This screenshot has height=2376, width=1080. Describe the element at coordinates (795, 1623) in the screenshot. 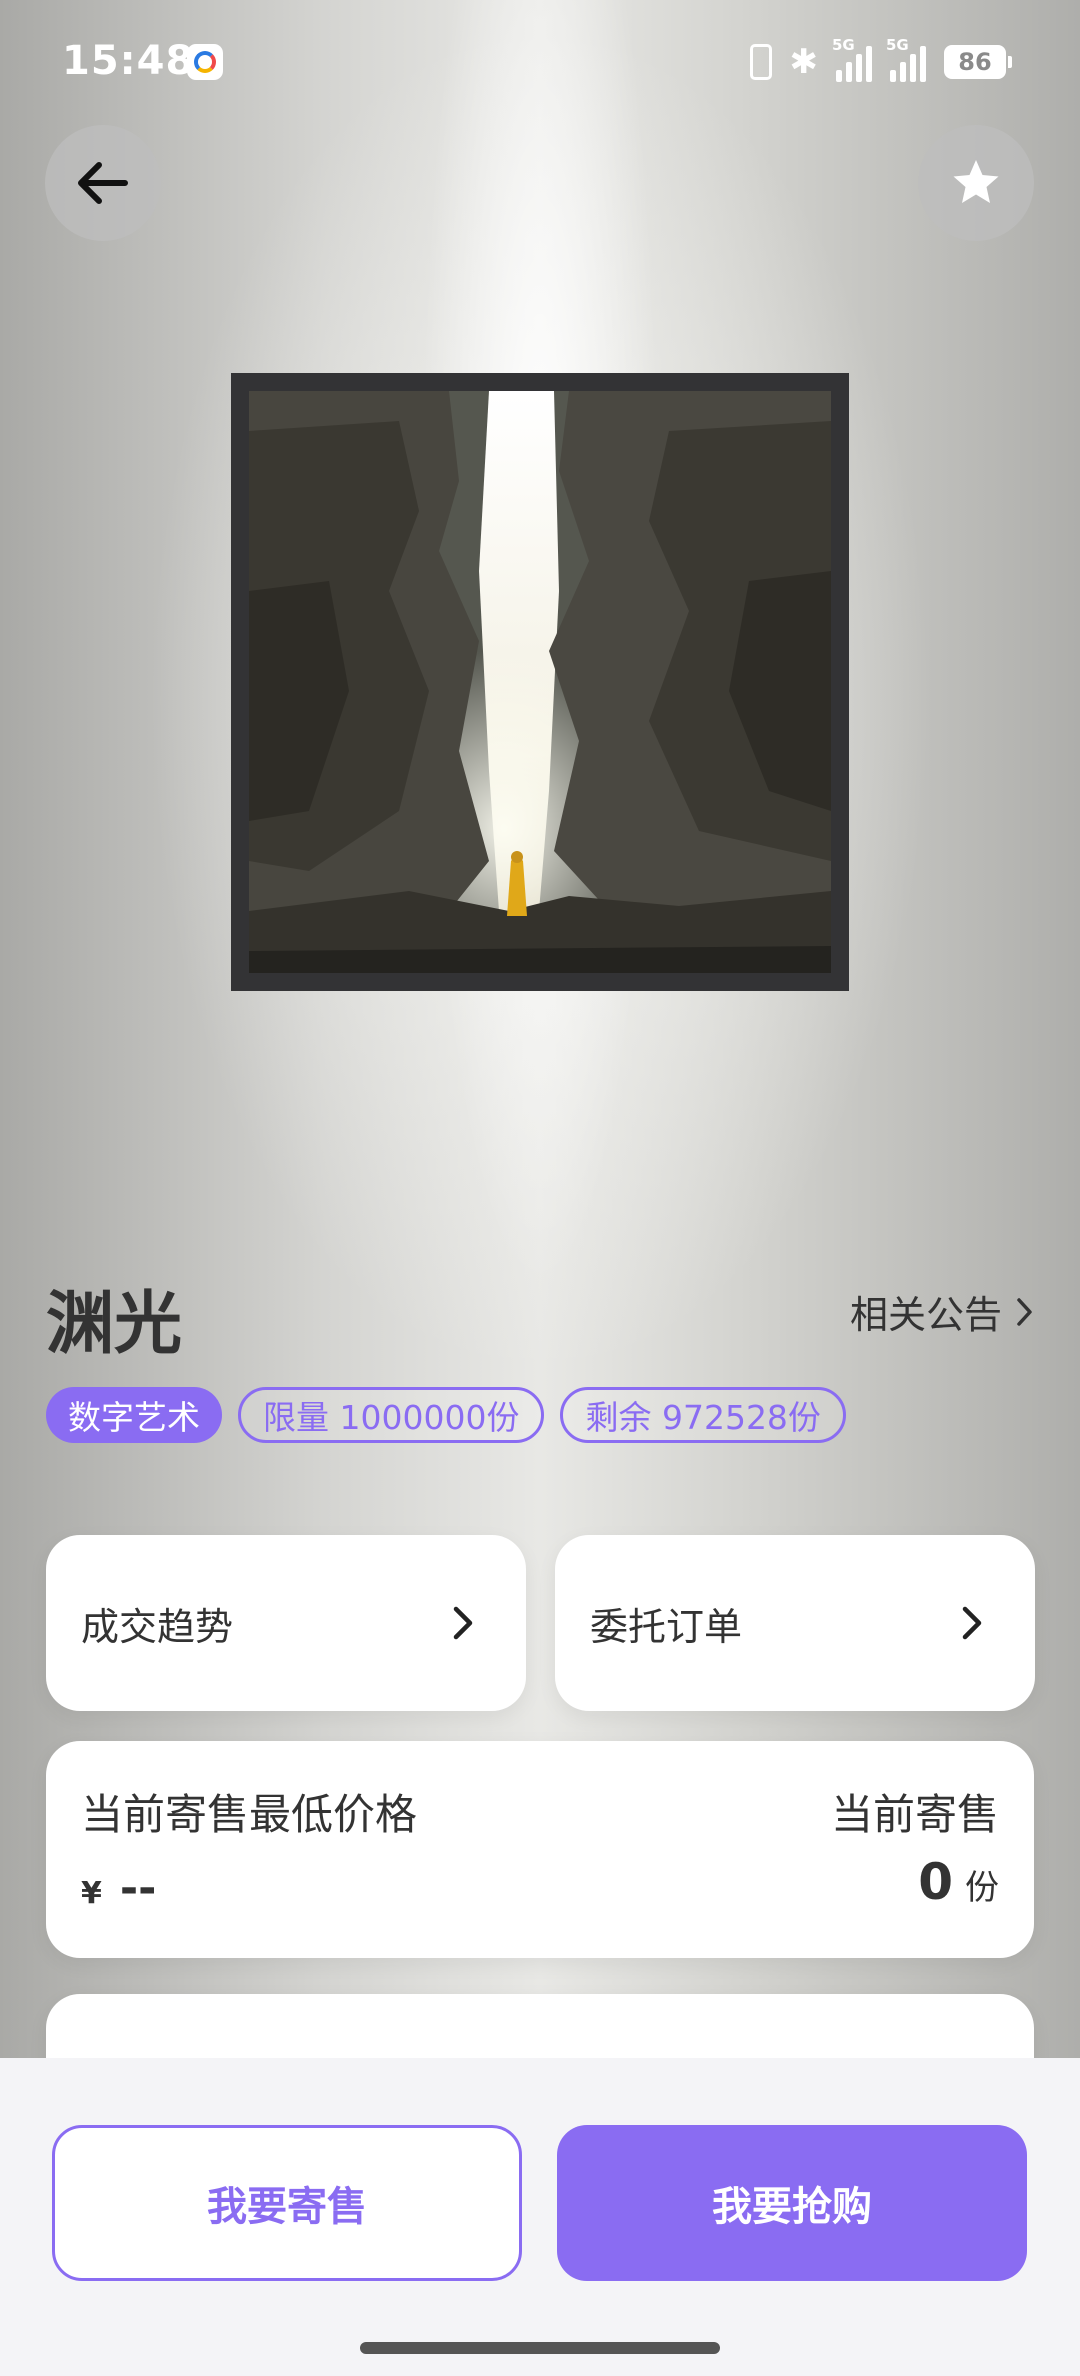

I see `orders-card: 委托订单` at that location.